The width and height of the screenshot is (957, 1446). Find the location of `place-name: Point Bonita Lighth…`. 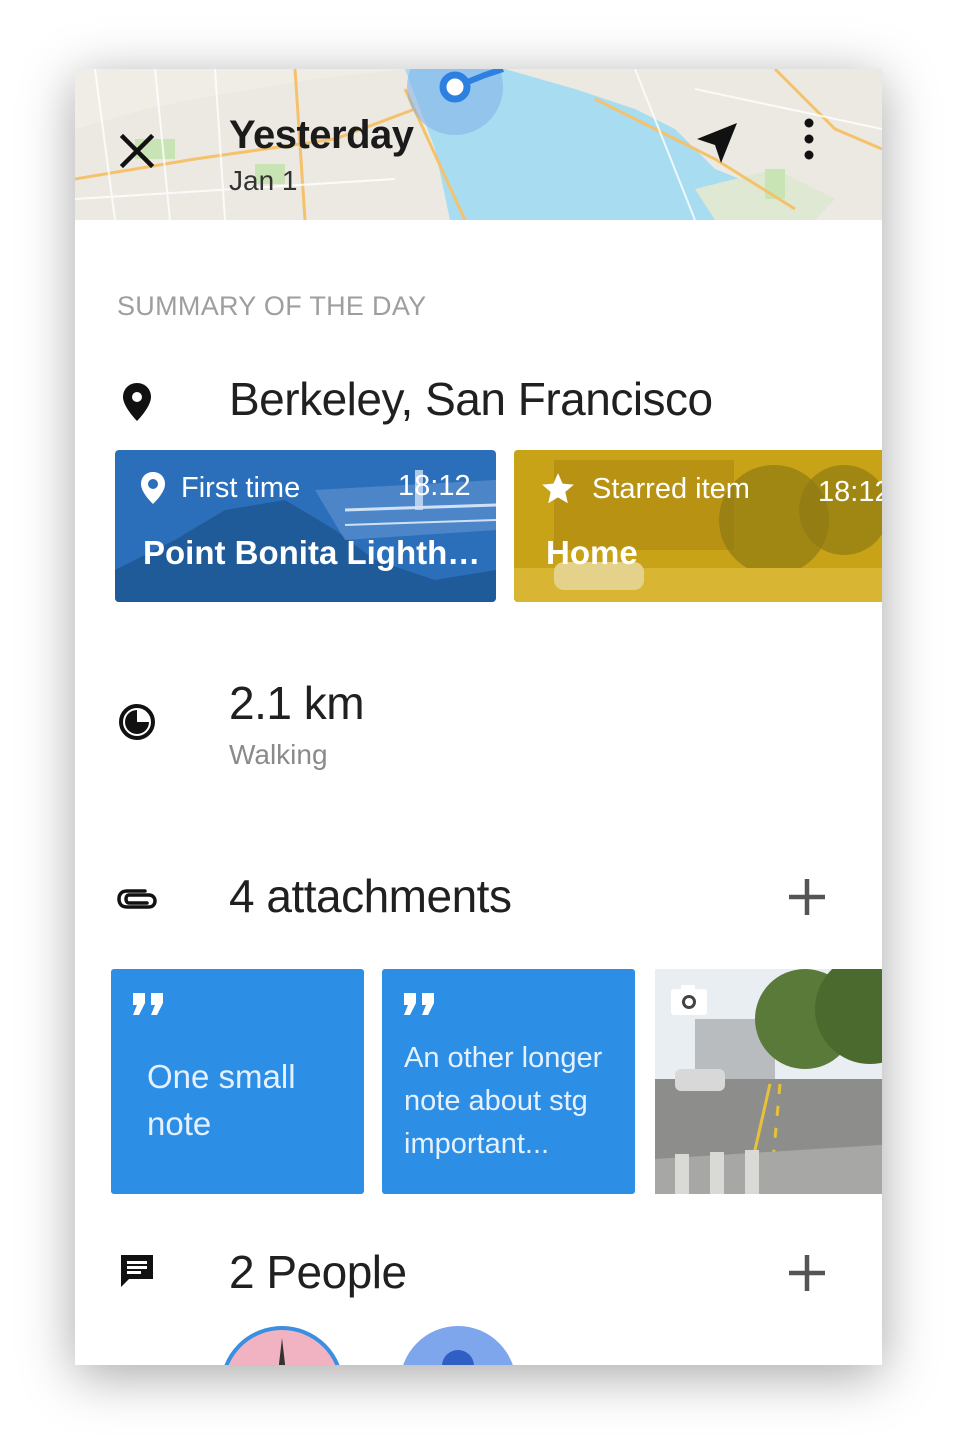

place-name: Point Bonita Lighth… is located at coordinates (312, 552).